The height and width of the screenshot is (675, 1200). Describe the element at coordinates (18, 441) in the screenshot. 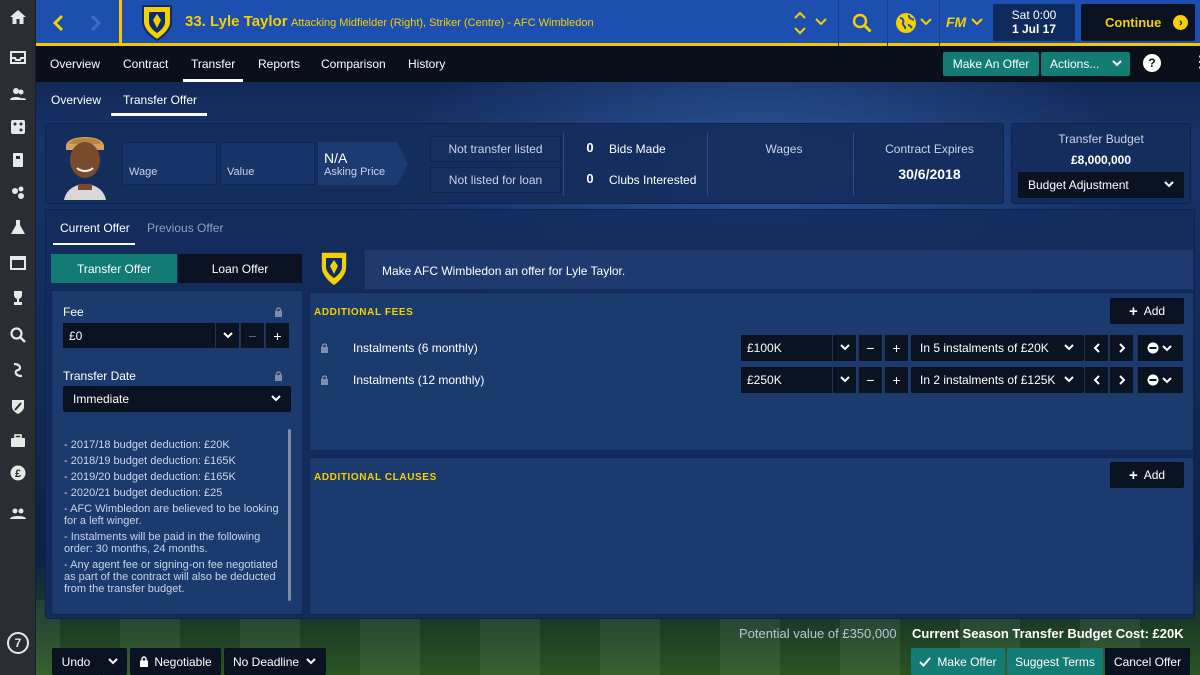

I see `briefcase-icon` at that location.